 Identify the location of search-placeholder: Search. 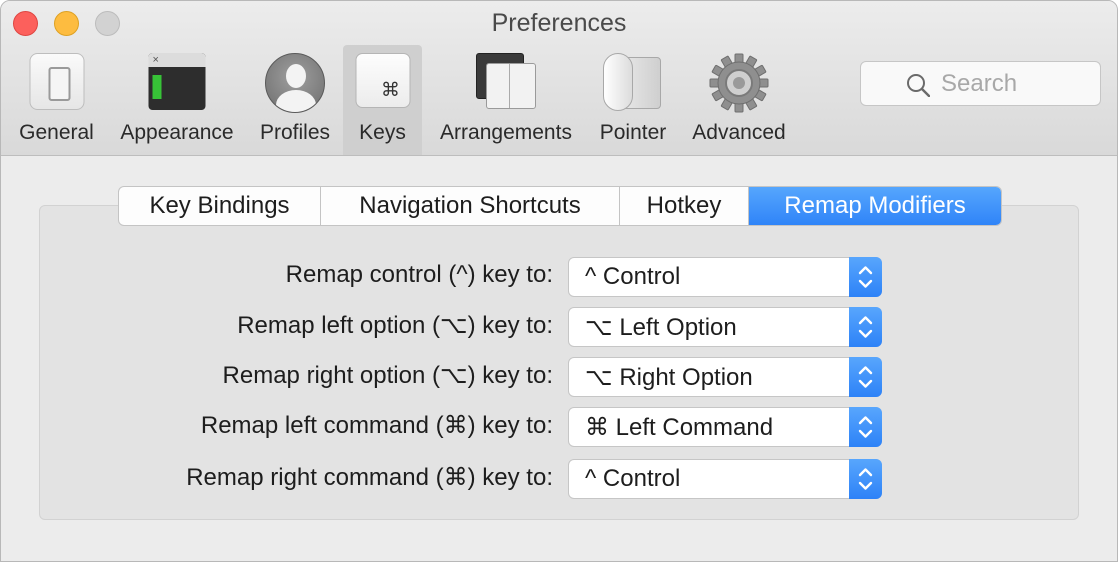
(979, 83).